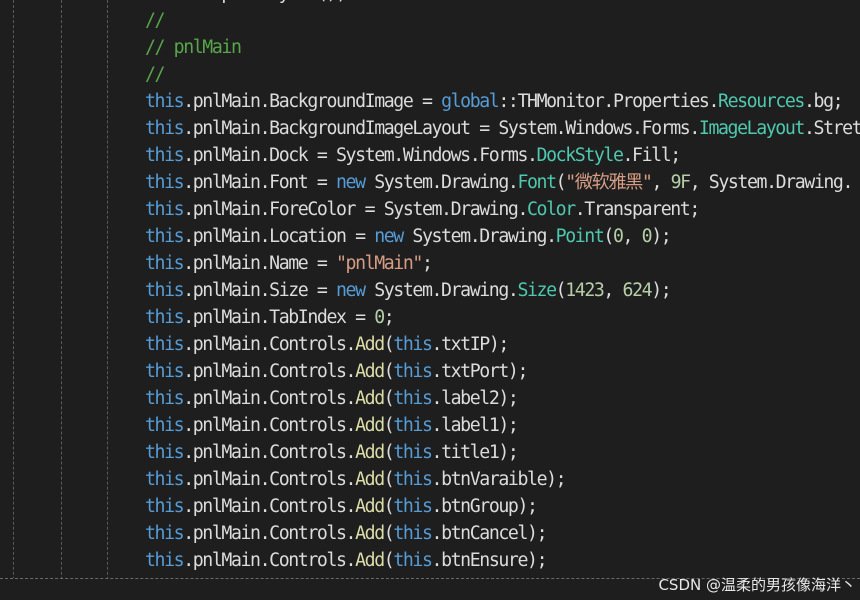  I want to click on code-token-default: .btnCancel);, so click(489, 533).